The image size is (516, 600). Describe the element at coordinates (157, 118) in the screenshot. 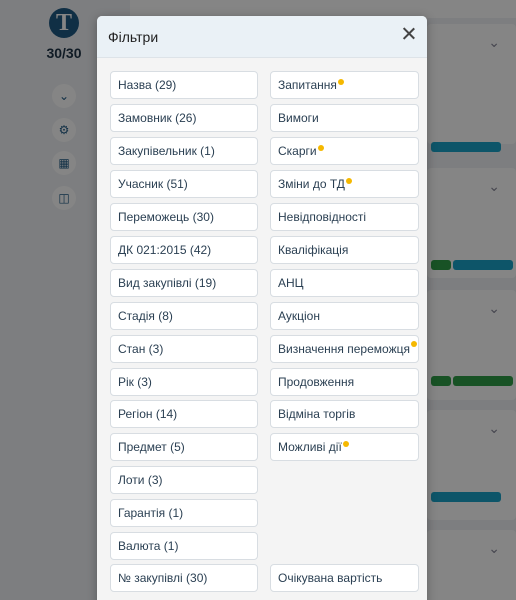

I see `filter-label: Замовник (26)` at that location.